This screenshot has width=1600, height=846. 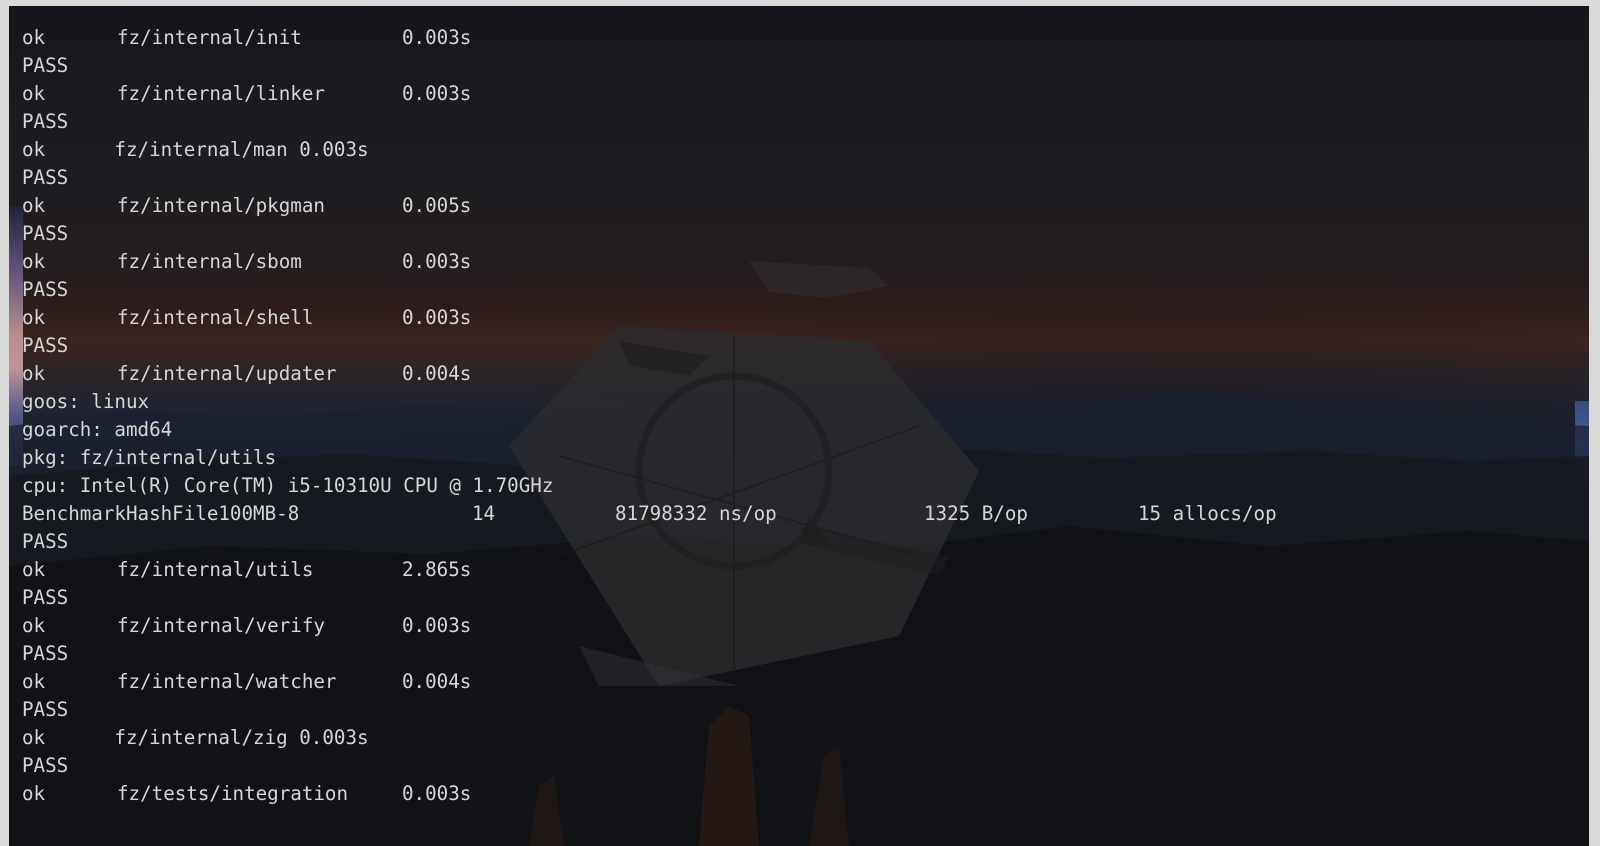 I want to click on hexagon-refresh-logo-icon, so click(x=744, y=506).